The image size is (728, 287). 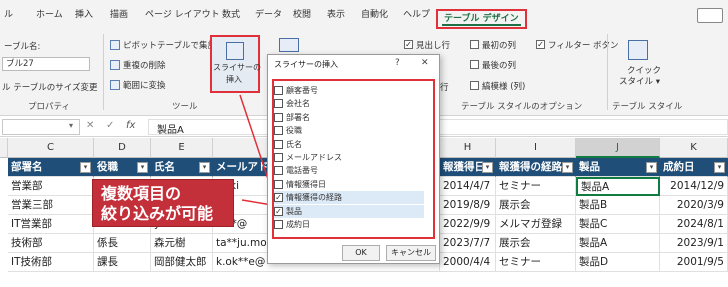 I want to click on annotation-callout: 複数項目の 絞り込みが可能, so click(x=163, y=203).